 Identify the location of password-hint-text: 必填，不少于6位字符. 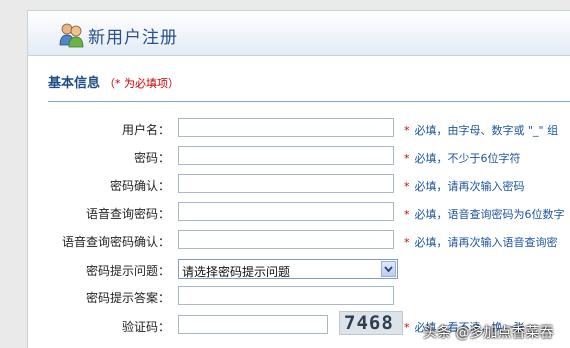
(467, 158).